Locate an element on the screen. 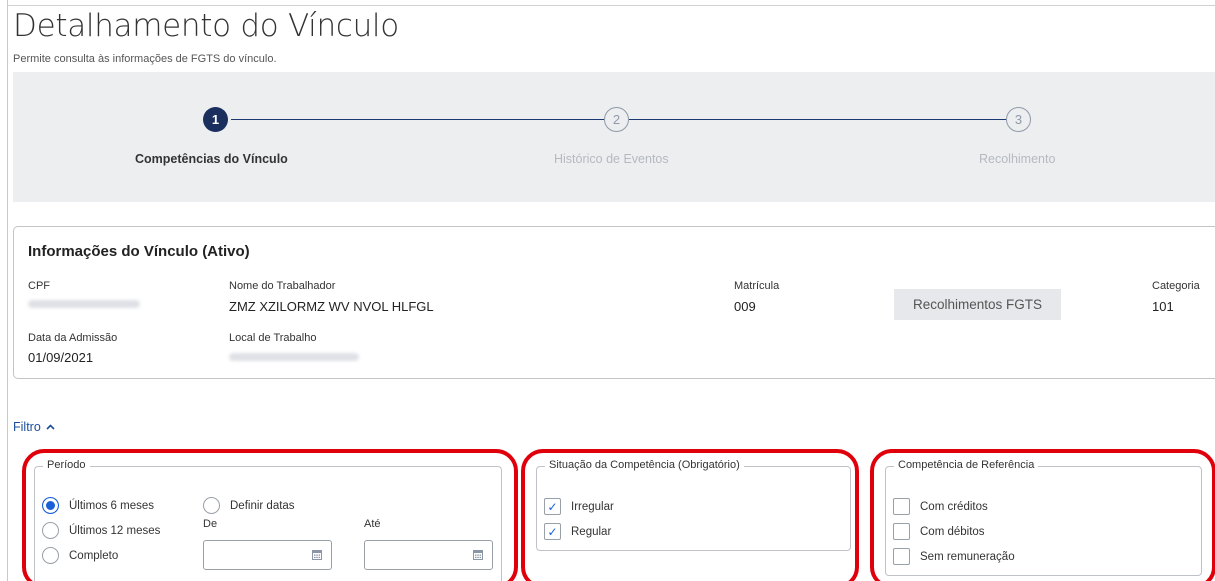  de-label: De is located at coordinates (210, 524).